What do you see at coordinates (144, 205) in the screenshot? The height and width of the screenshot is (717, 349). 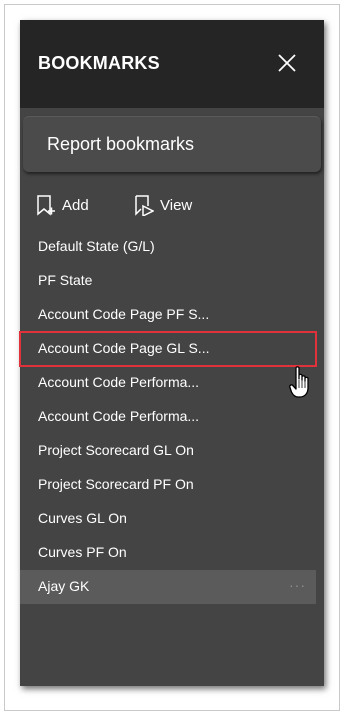 I see `view-bookmark-icon` at bounding box center [144, 205].